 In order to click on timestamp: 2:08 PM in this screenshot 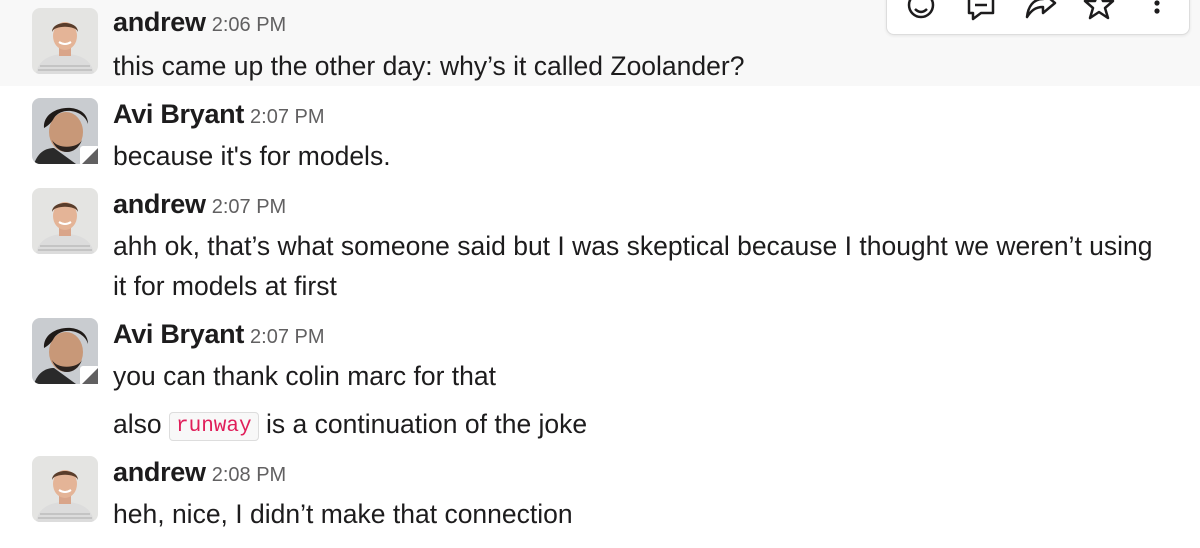, I will do `click(249, 475)`.